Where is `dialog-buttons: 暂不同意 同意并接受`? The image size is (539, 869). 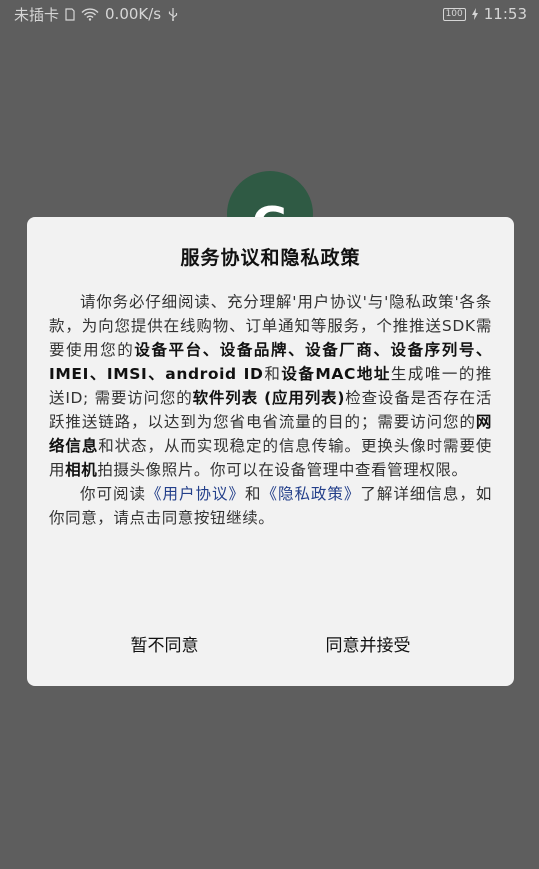
dialog-buttons: 暂不同意 同意并接受 is located at coordinates (270, 643).